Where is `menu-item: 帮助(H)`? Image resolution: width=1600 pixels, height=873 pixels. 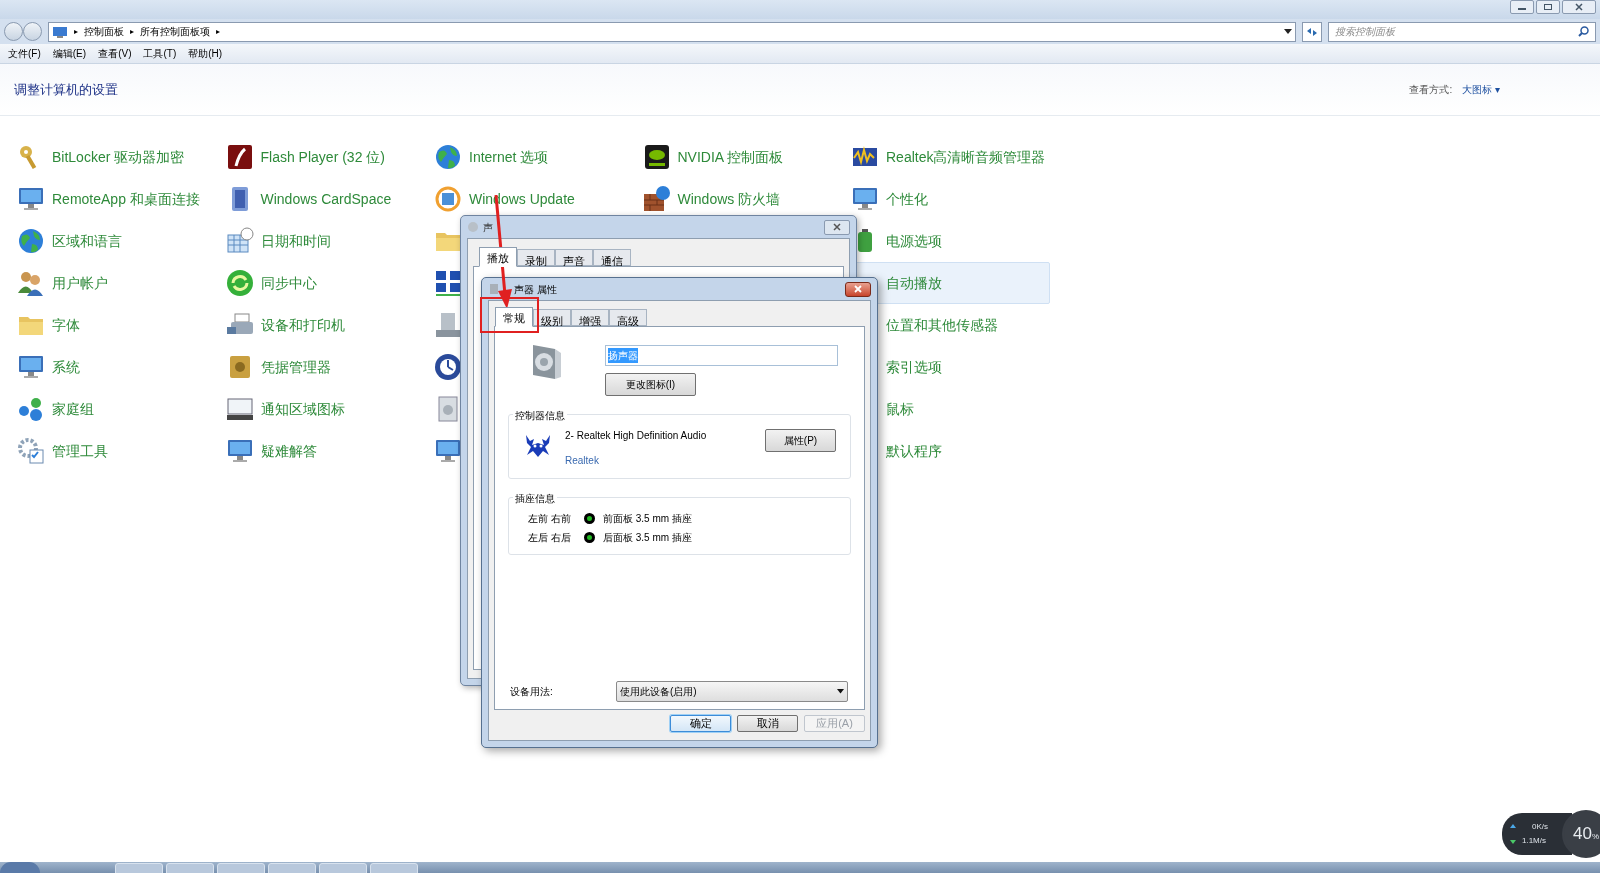 menu-item: 帮助(H) is located at coordinates (205, 53).